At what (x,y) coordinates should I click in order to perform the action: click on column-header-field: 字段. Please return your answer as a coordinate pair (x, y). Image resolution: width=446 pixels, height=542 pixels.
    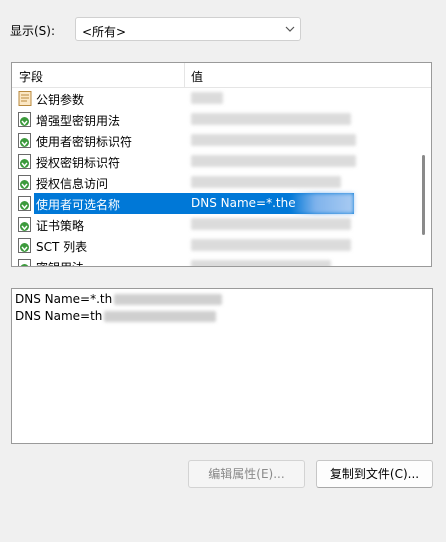
    Looking at the image, I should click on (31, 76).